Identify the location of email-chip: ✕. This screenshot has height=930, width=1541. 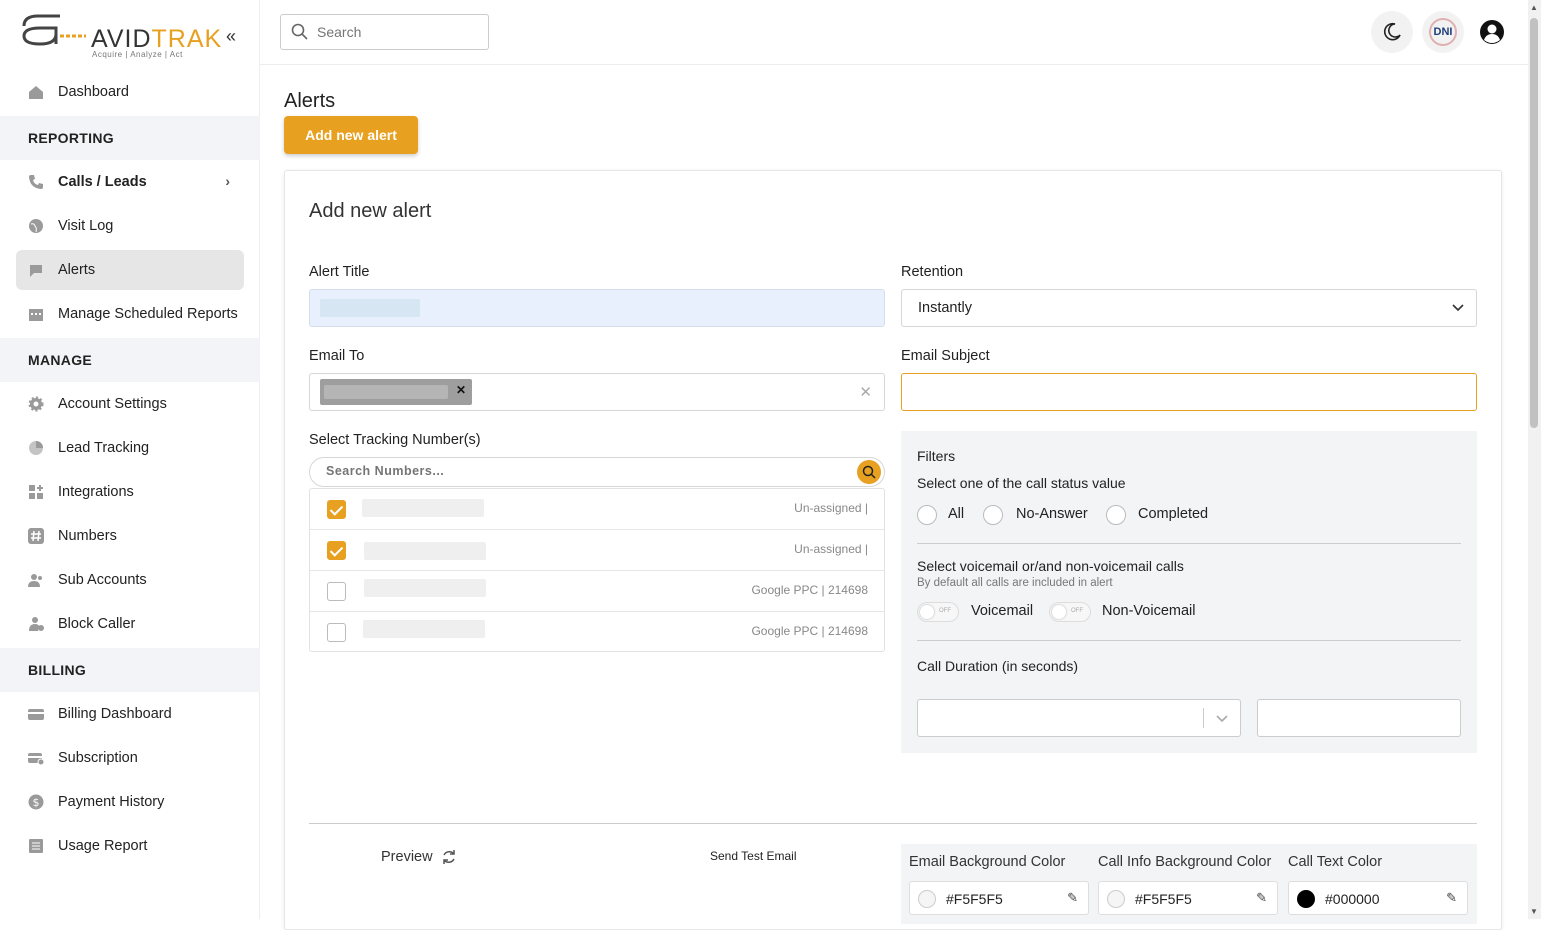
(396, 392).